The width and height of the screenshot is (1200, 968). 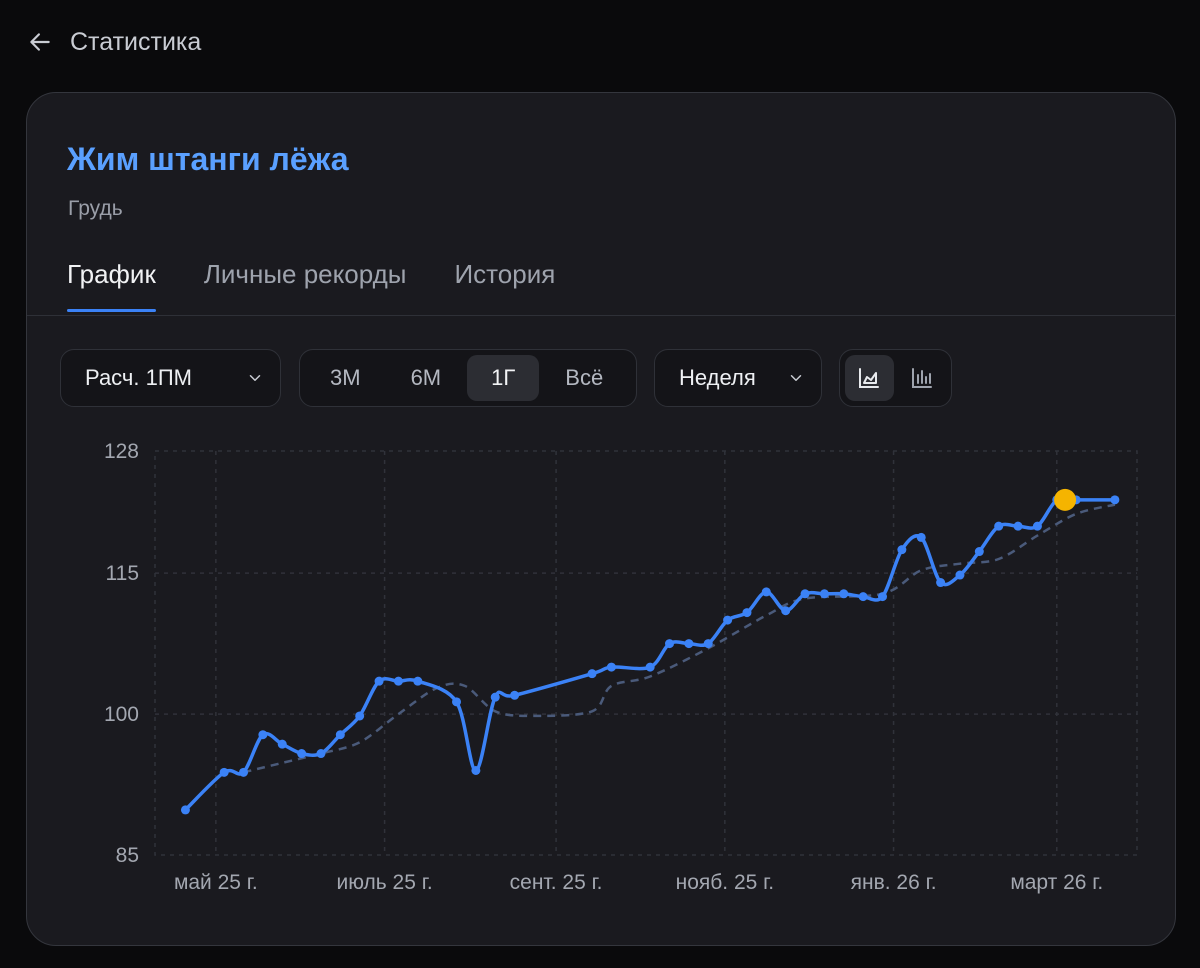 I want to click on tab-personal-records: Личные рекорды, so click(x=305, y=285).